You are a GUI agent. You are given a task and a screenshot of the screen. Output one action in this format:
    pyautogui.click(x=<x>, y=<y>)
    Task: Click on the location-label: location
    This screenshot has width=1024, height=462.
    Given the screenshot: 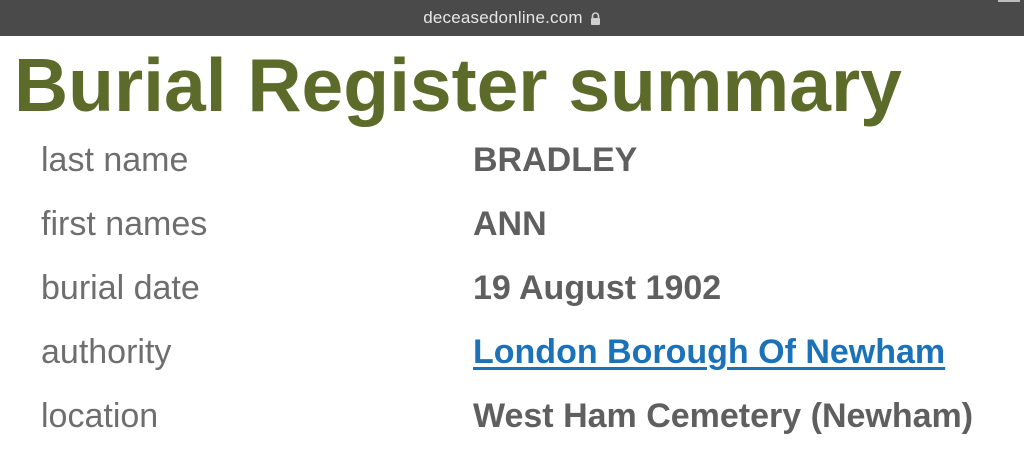 What is the action you would take?
    pyautogui.click(x=100, y=416)
    